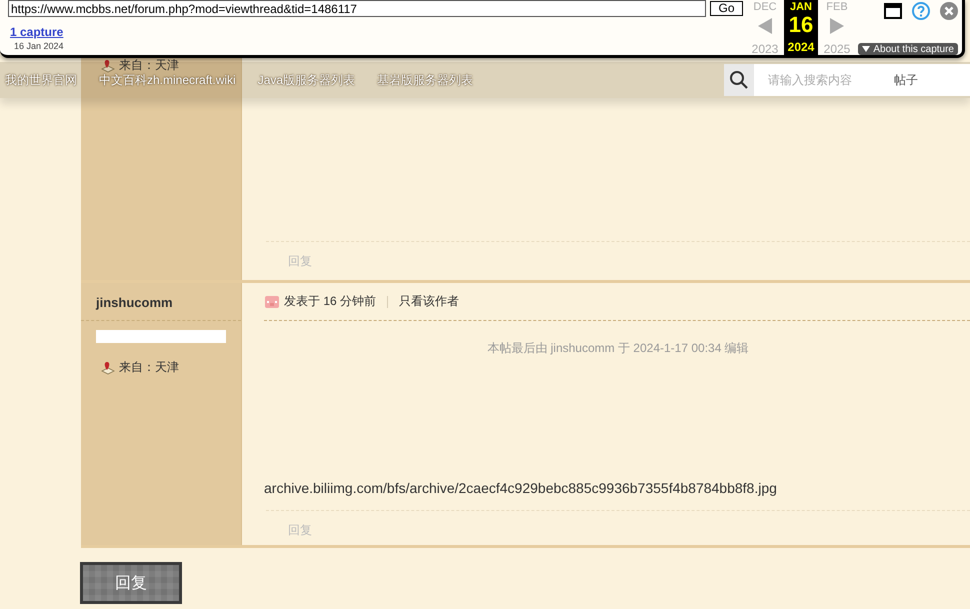 This screenshot has height=609, width=970. I want to click on year-link: 2025, so click(837, 49).